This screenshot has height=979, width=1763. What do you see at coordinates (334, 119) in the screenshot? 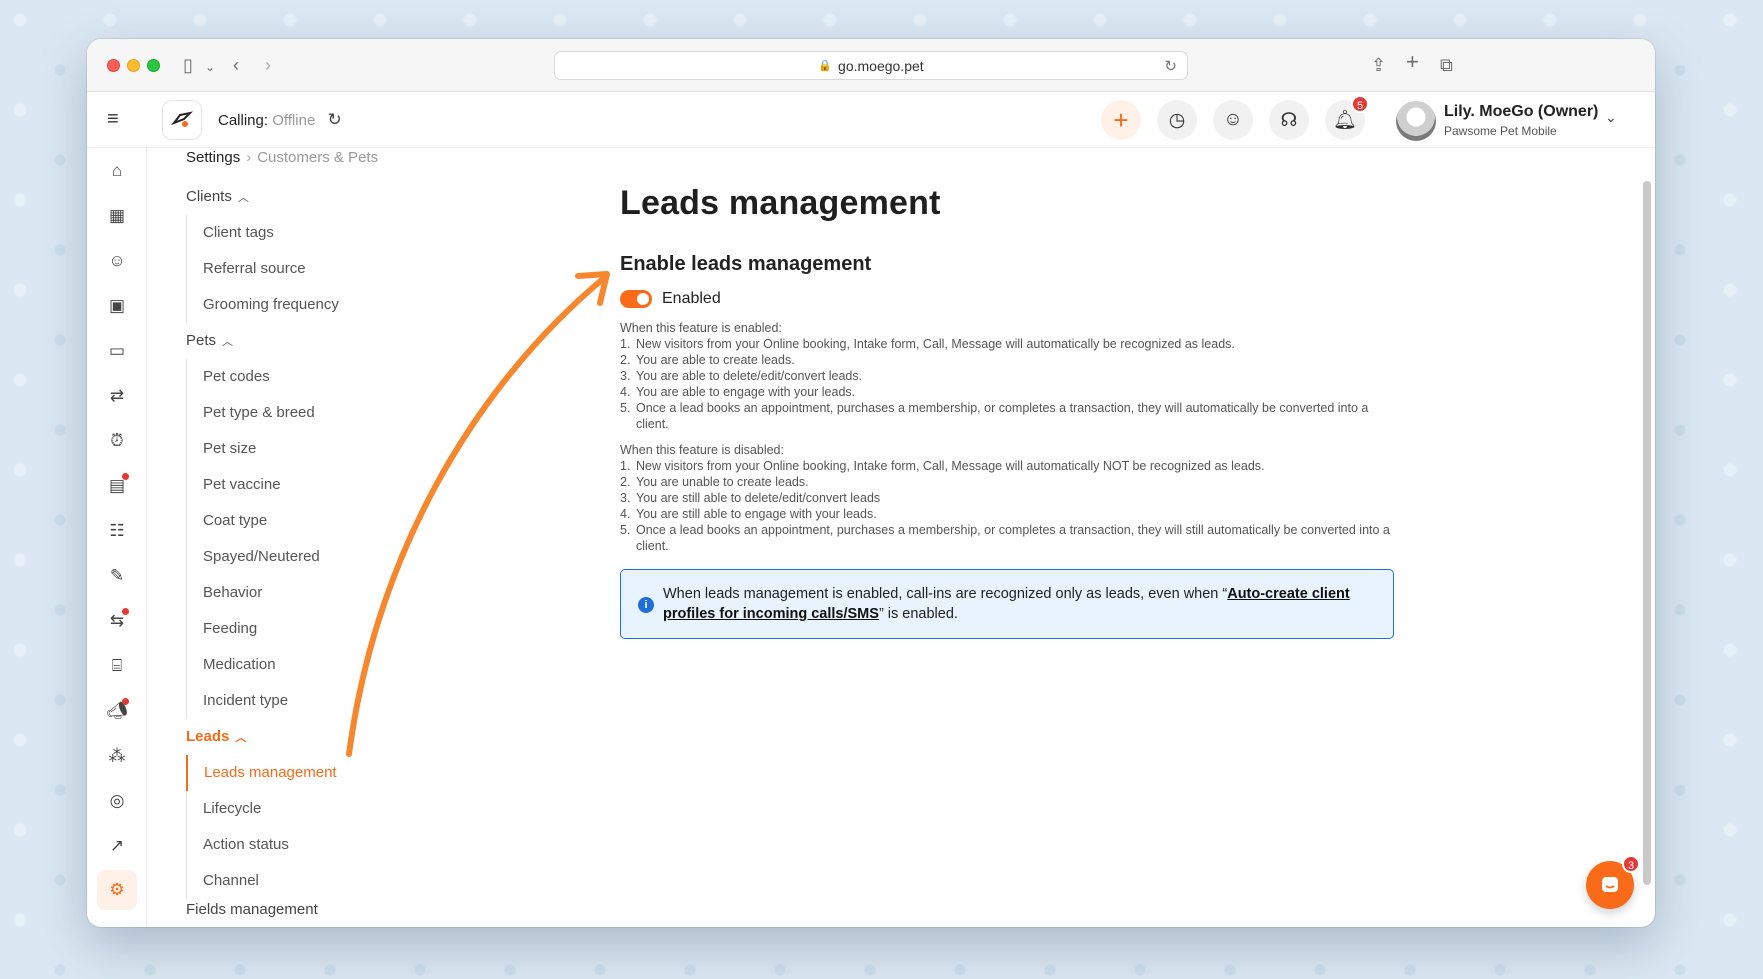
I see `refresh-icon: ↻` at bounding box center [334, 119].